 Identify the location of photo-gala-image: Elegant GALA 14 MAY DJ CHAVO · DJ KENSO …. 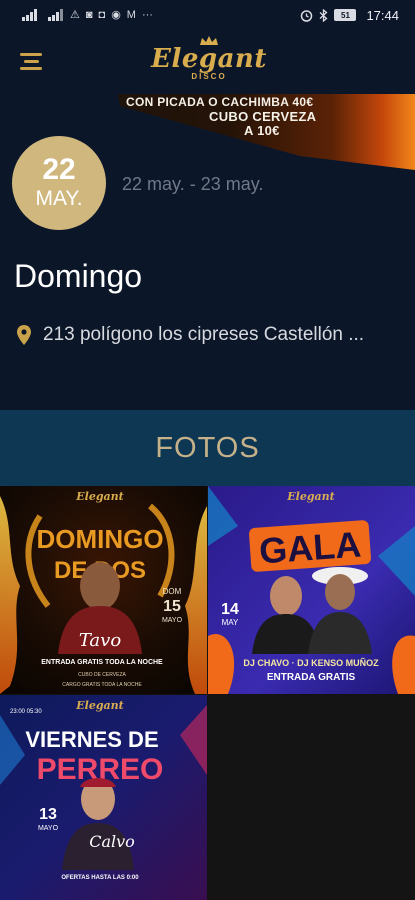
(311, 590).